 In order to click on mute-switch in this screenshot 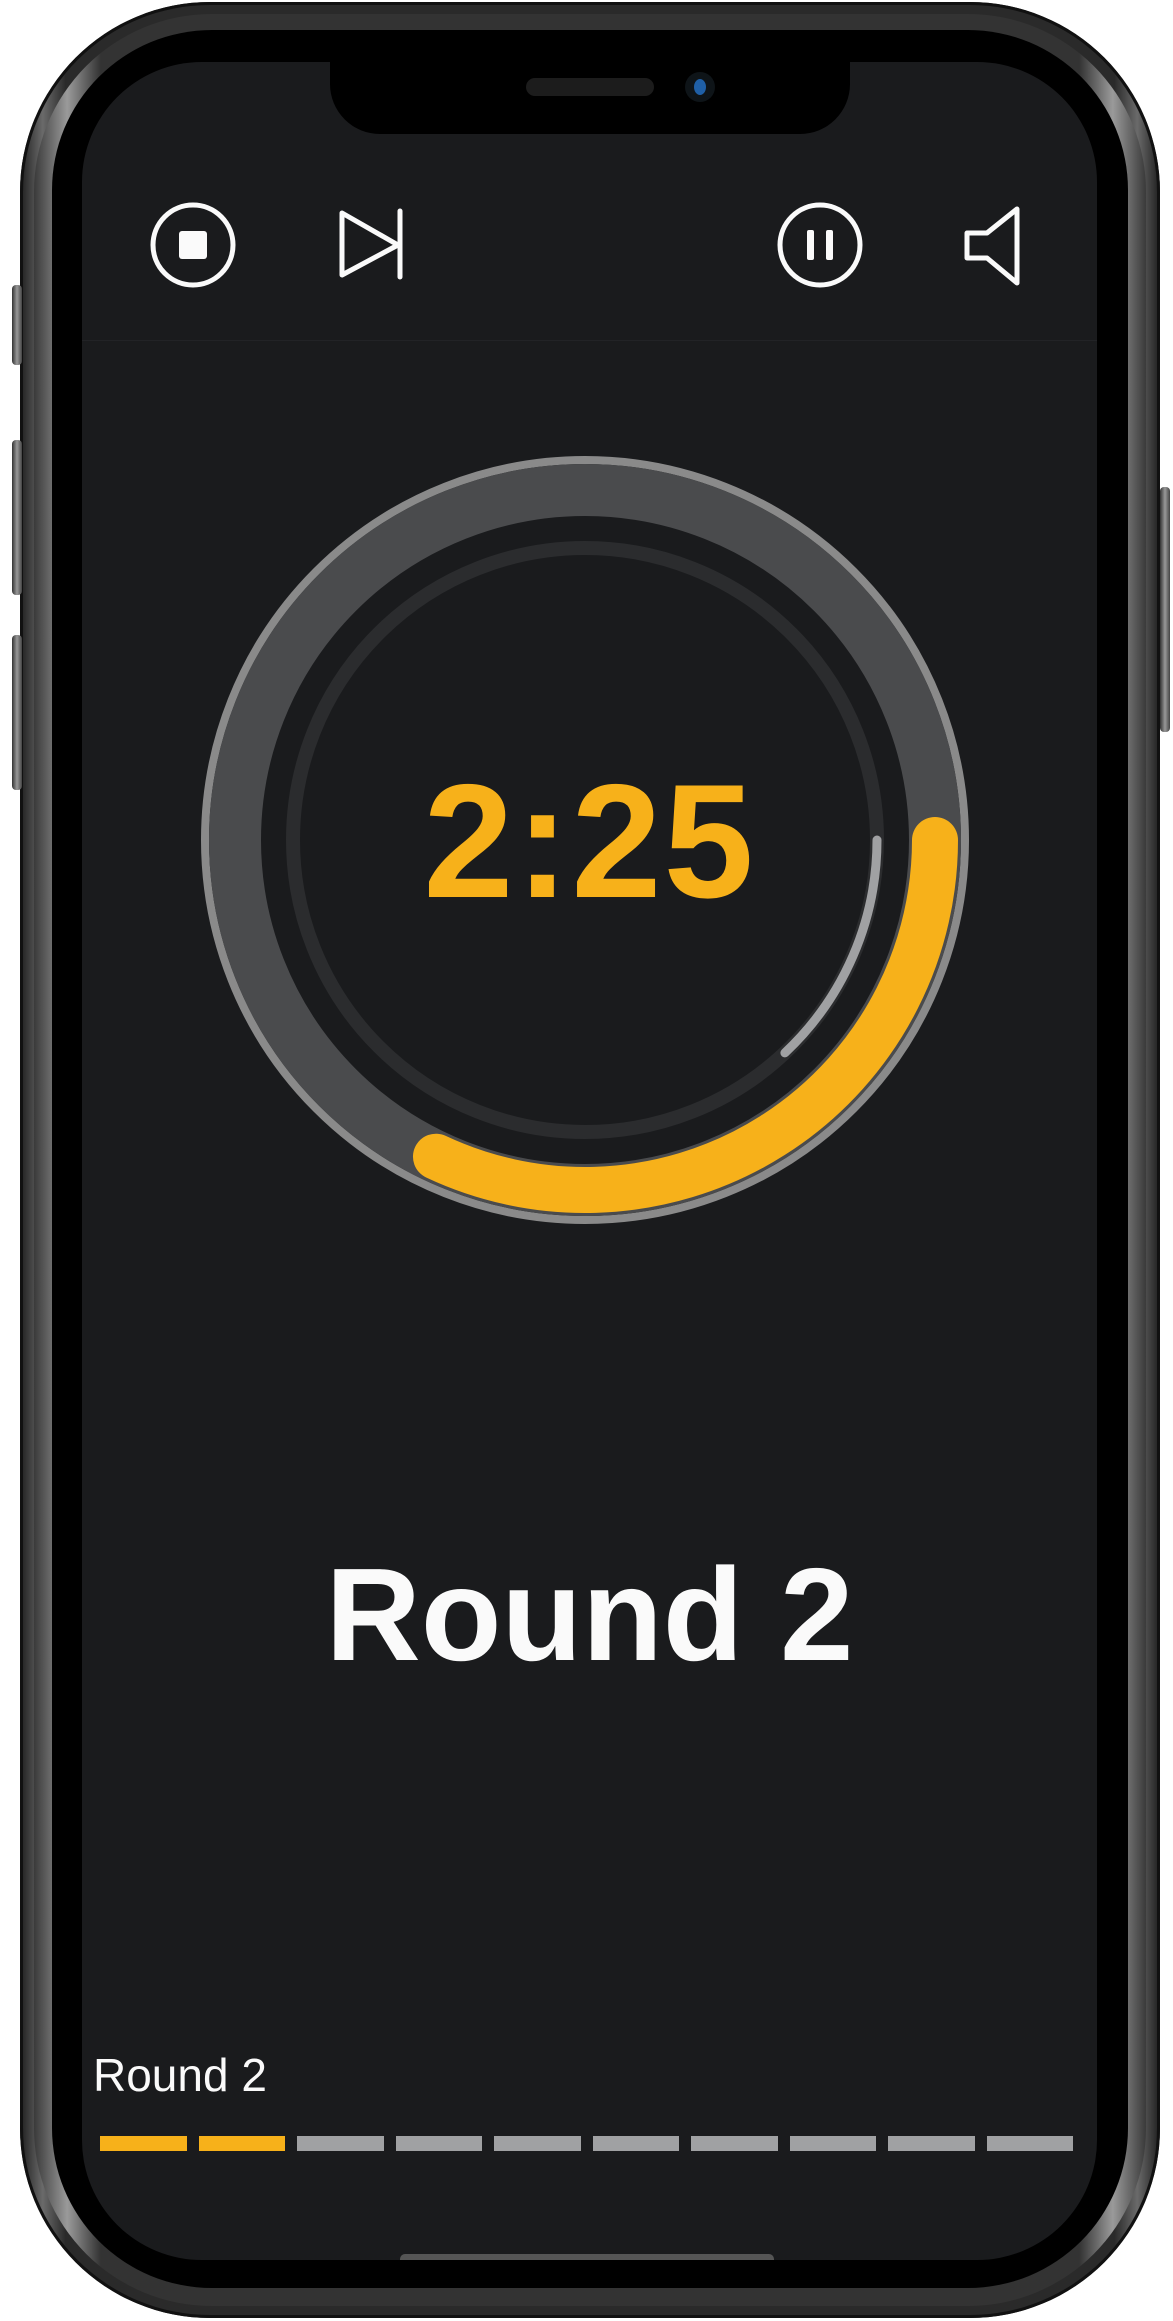, I will do `click(17, 325)`.